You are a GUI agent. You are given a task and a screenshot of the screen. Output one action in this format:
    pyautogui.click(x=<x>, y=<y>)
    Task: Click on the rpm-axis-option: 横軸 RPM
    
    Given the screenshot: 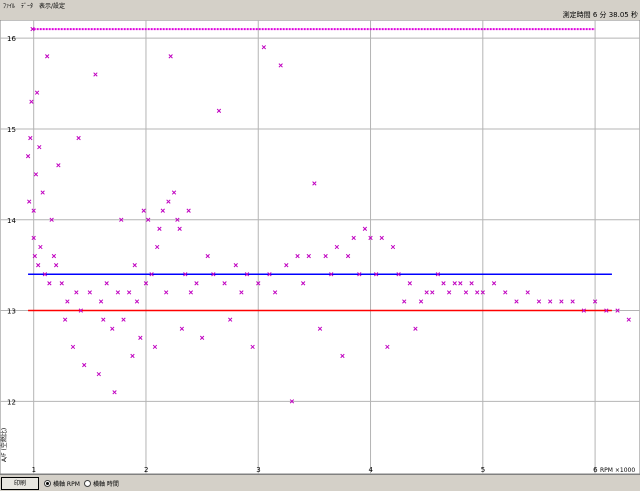 What is the action you would take?
    pyautogui.click(x=62, y=483)
    